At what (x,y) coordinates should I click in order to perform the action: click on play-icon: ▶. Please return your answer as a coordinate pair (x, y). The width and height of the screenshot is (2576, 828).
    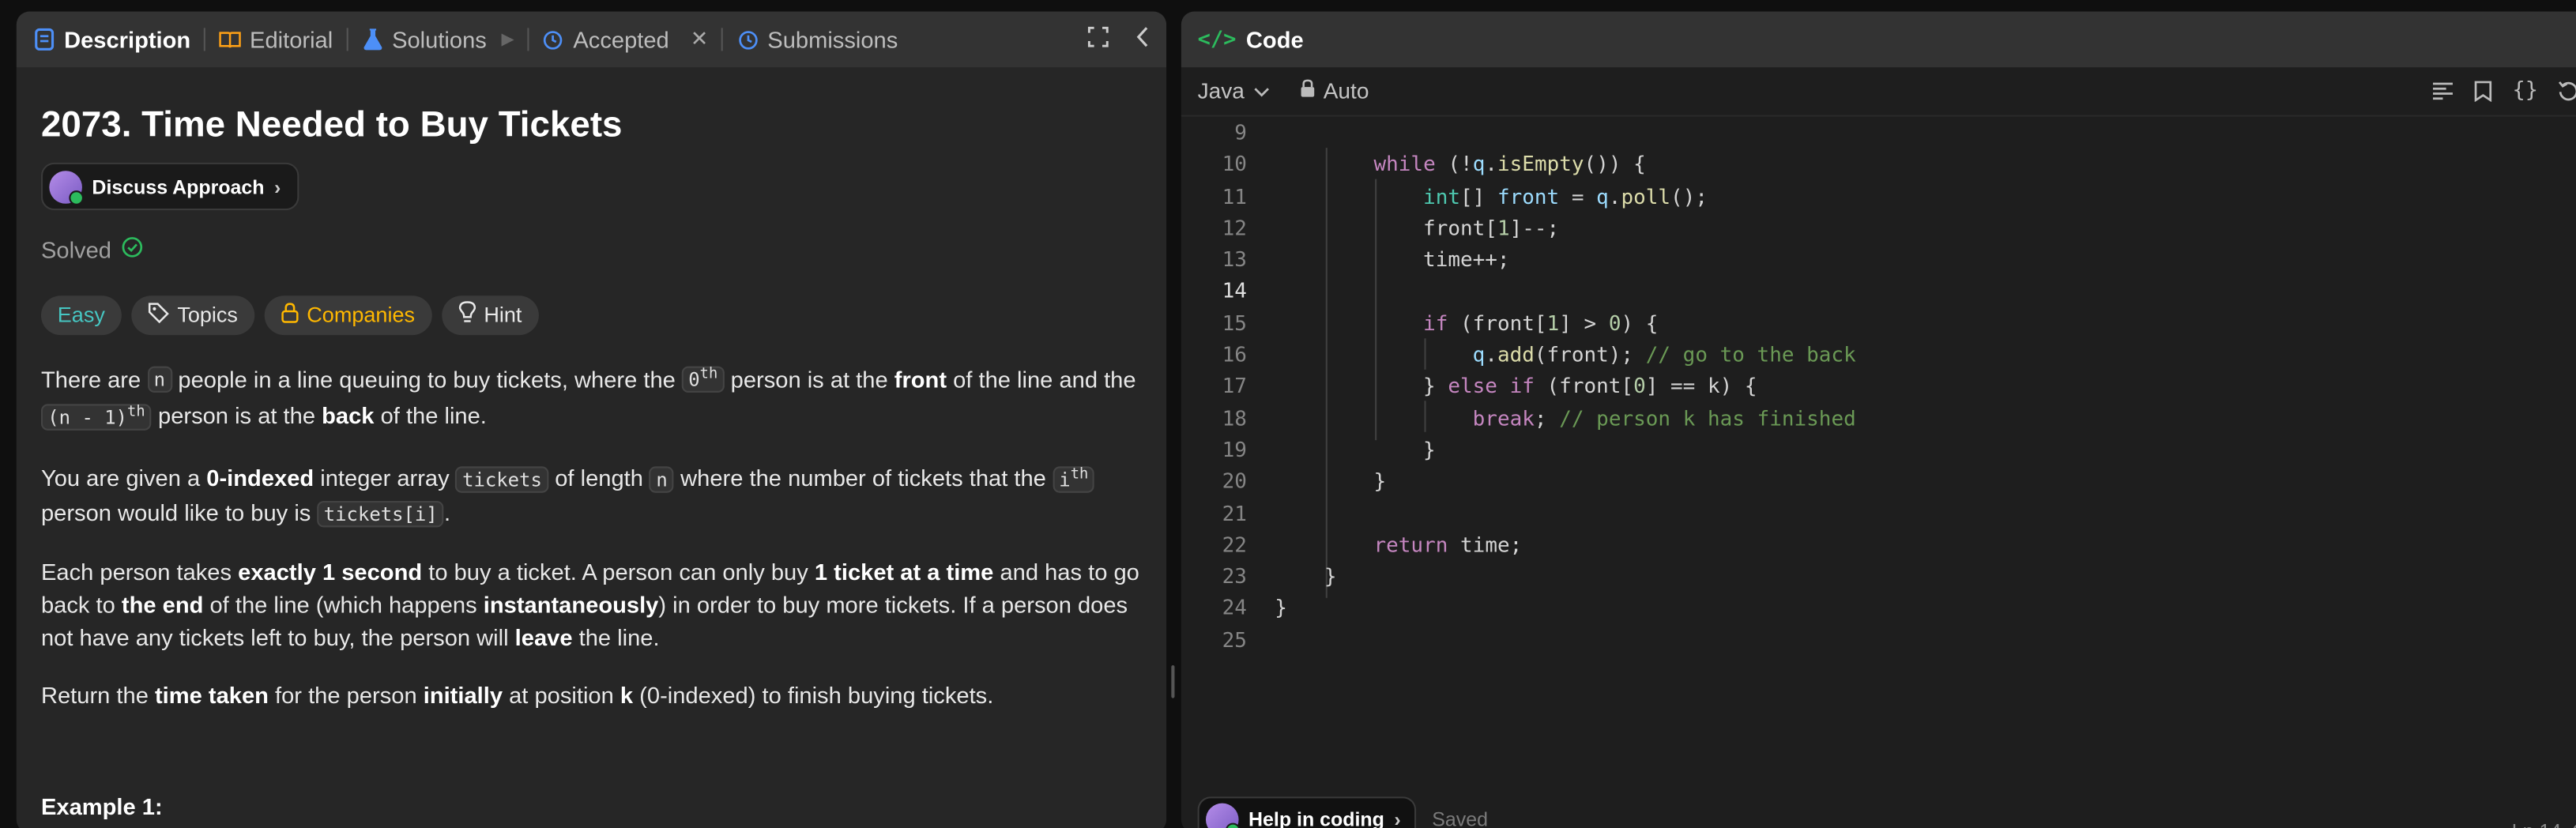
    Looking at the image, I should click on (507, 40).